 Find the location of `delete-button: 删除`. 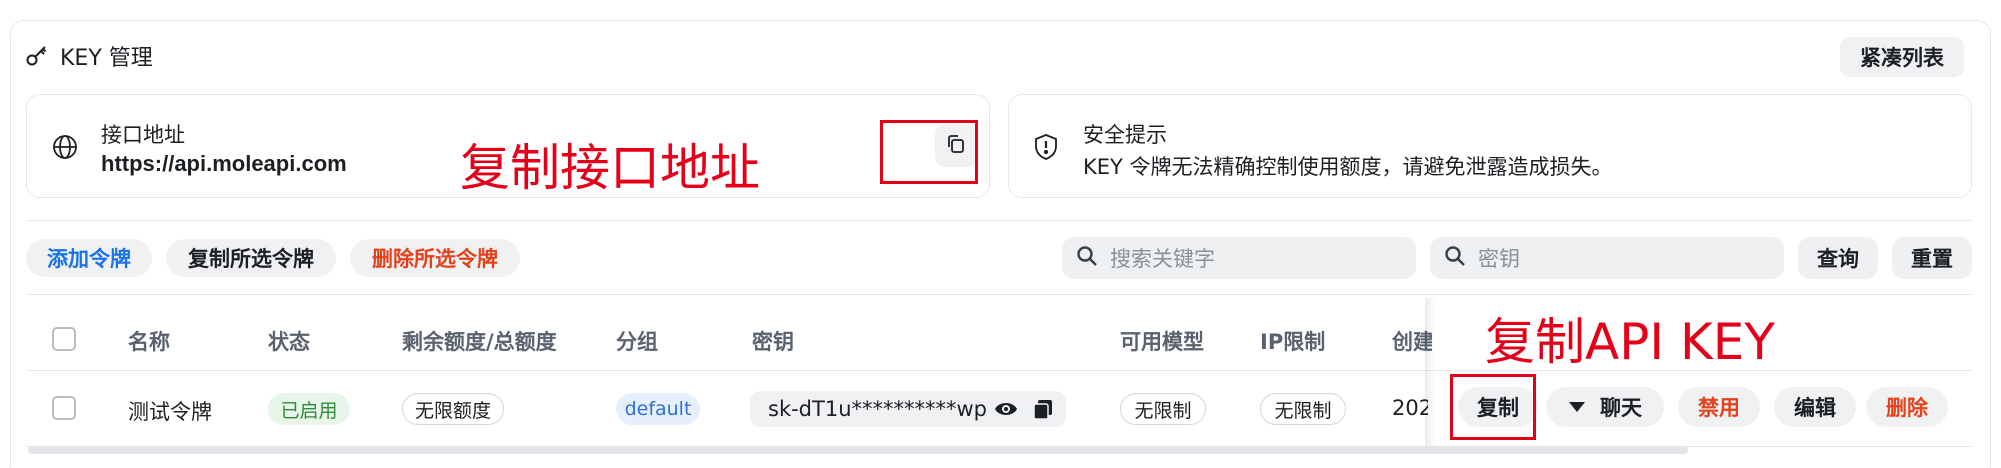

delete-button: 删除 is located at coordinates (1907, 407).